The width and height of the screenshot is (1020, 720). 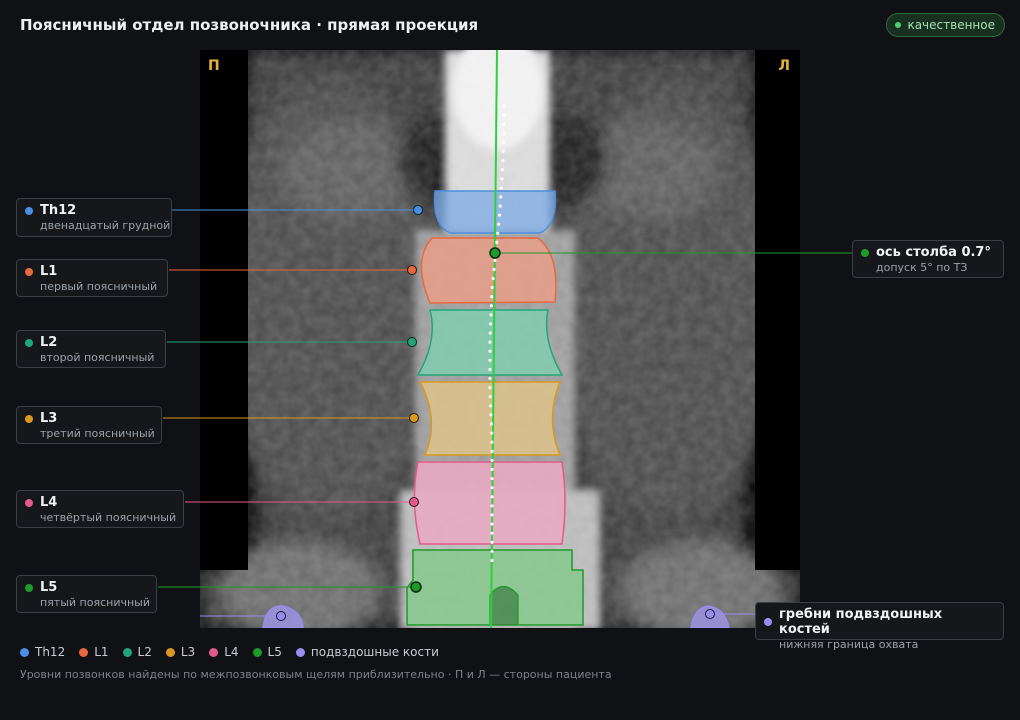 I want to click on legend-label: подвздошные кости, so click(x=374, y=652).